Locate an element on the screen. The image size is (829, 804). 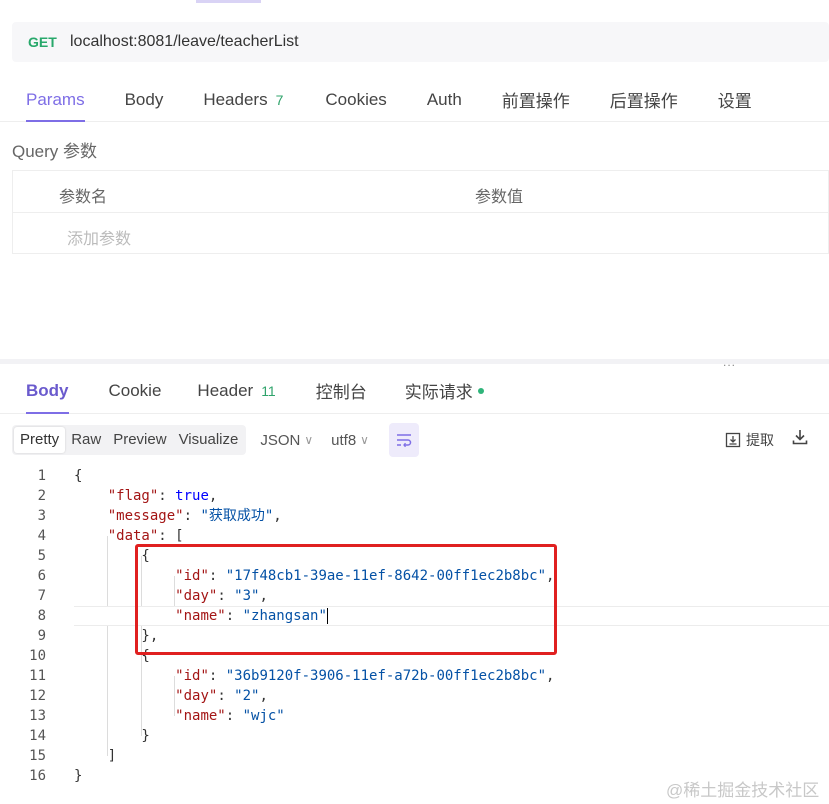
params-table: 参数名 参数值 添加参数 is located at coordinates (420, 212).